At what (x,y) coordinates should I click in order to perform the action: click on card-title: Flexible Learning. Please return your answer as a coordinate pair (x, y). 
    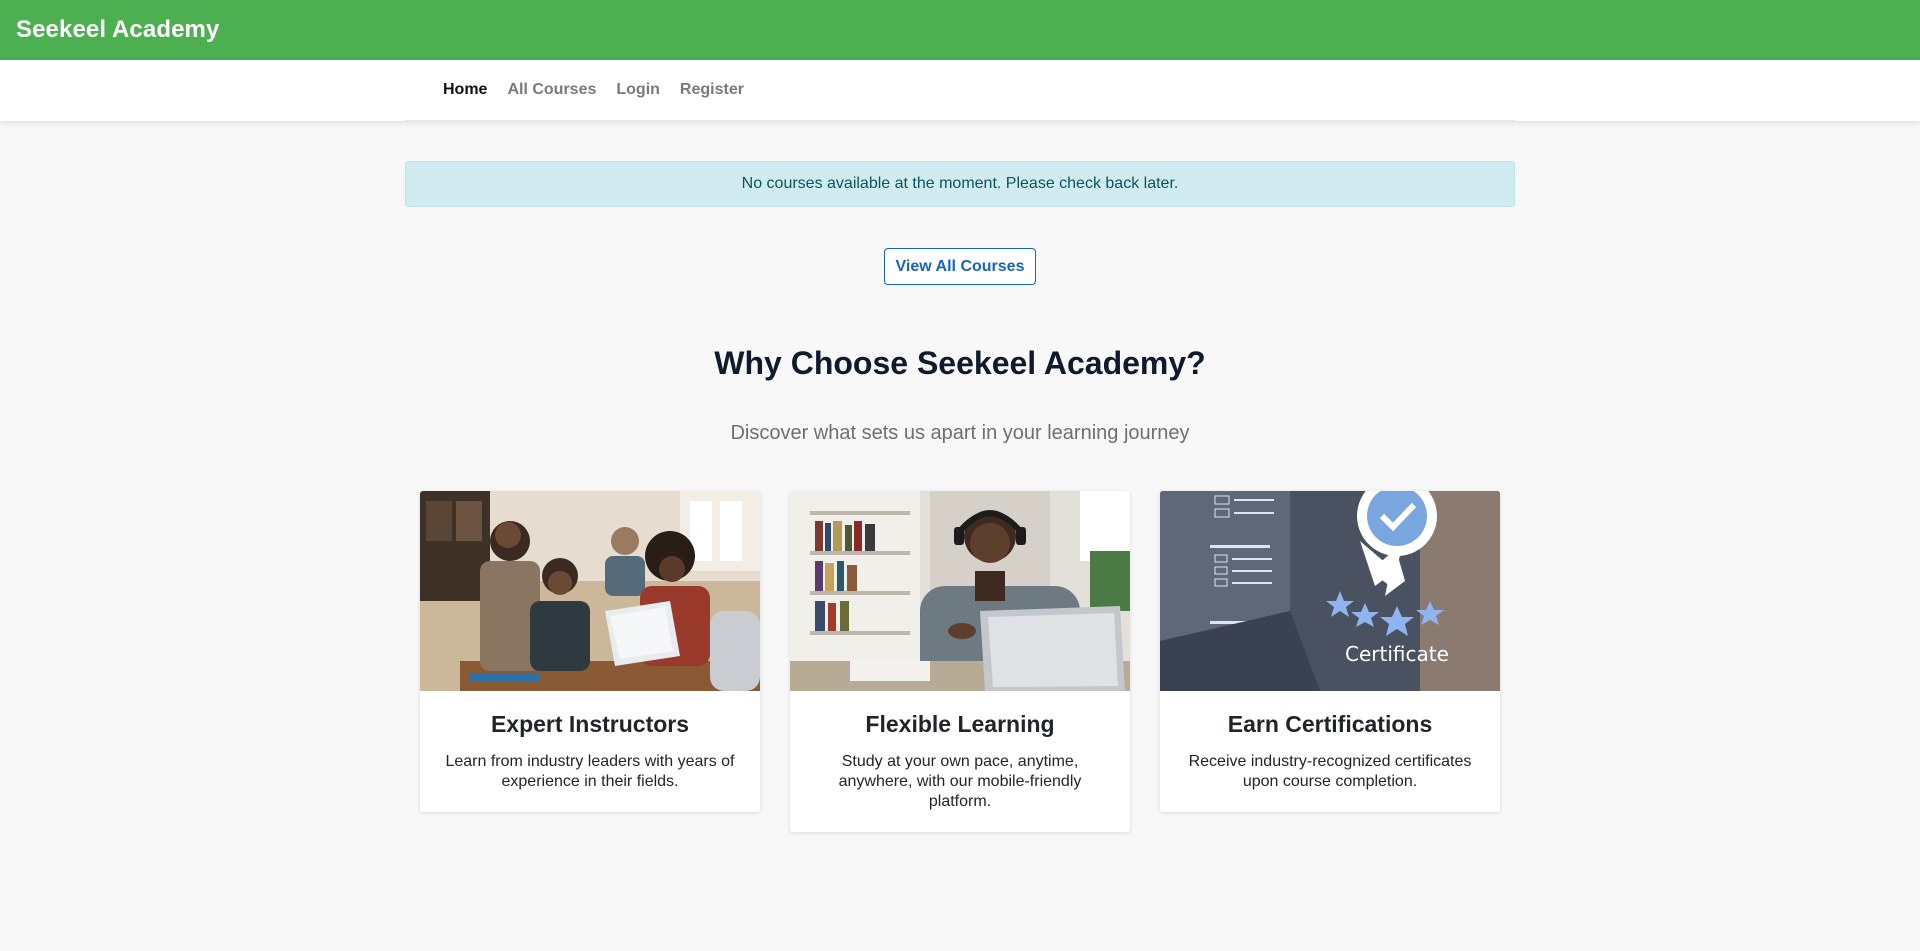
    Looking at the image, I should click on (960, 724).